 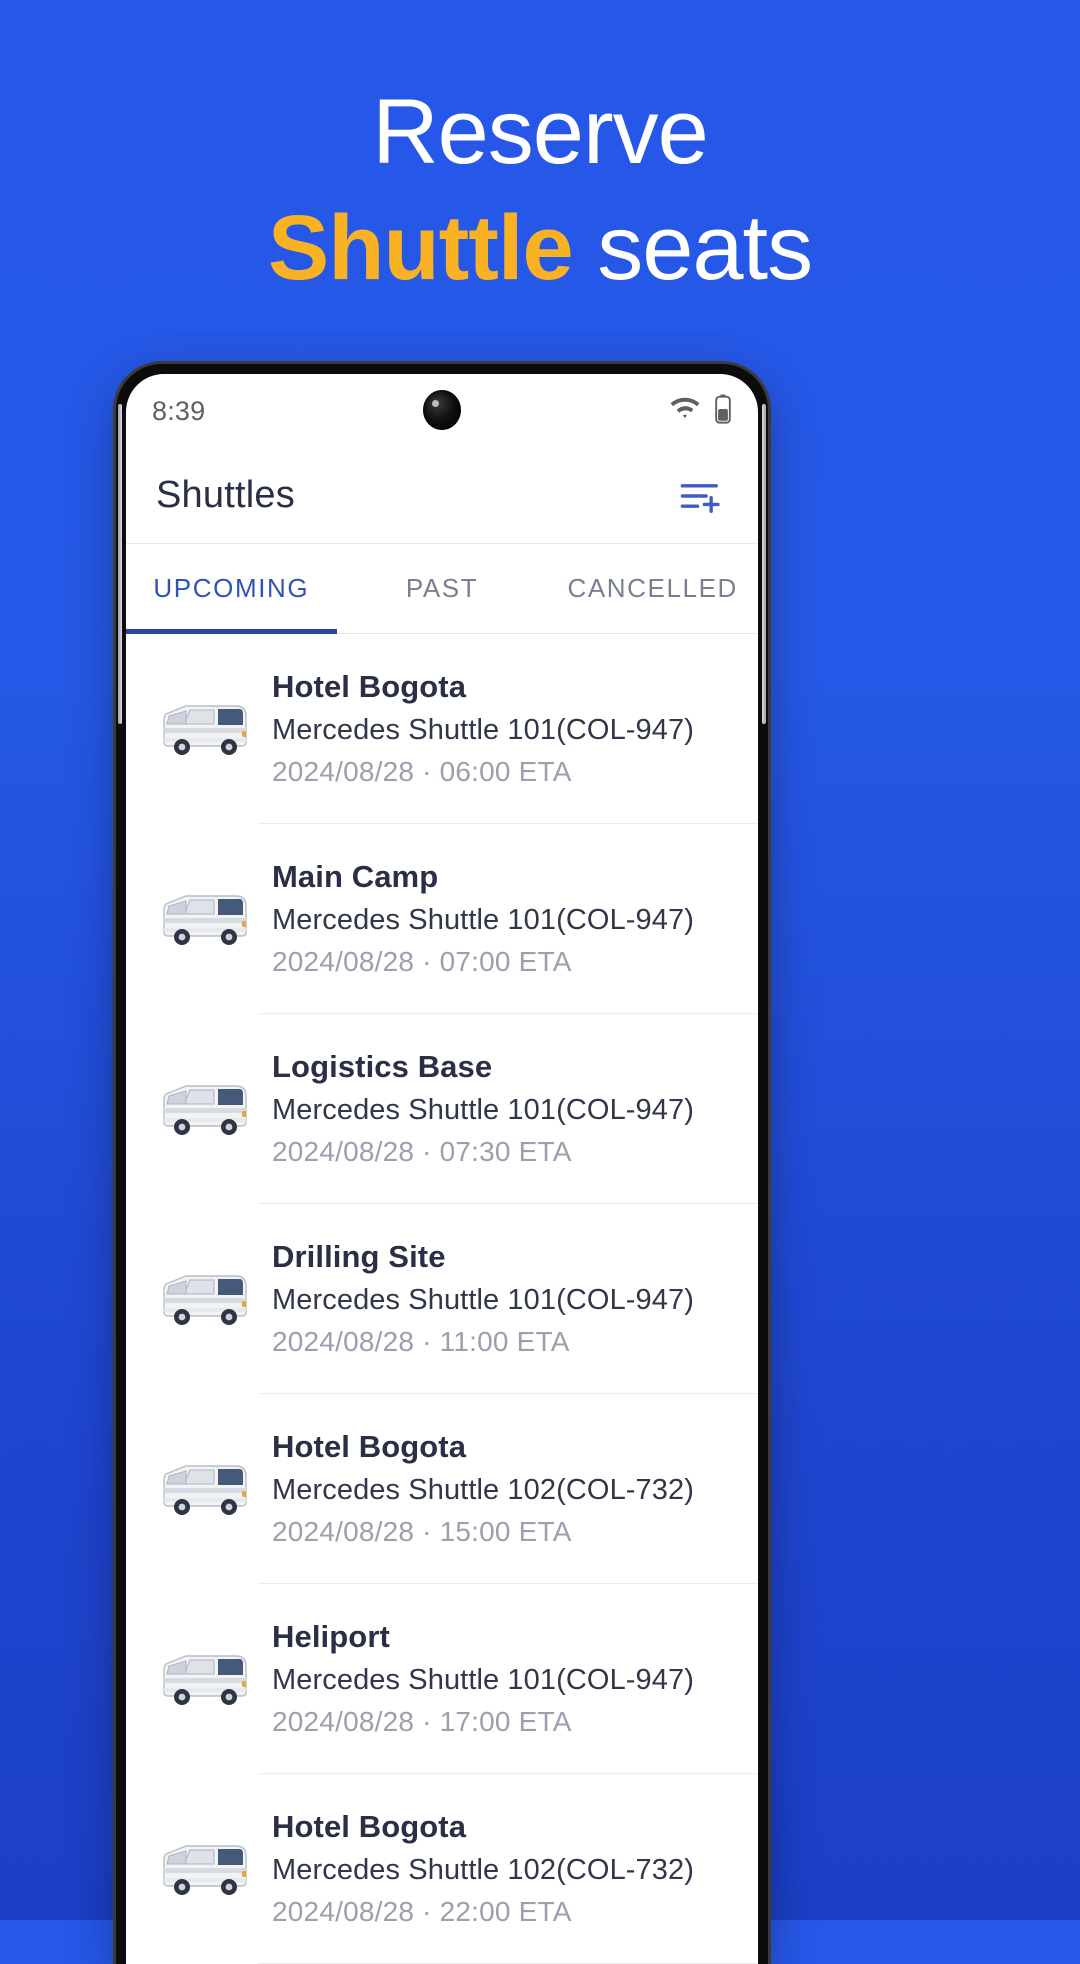 I want to click on tab-upcoming: UPCOMING, so click(x=231, y=589).